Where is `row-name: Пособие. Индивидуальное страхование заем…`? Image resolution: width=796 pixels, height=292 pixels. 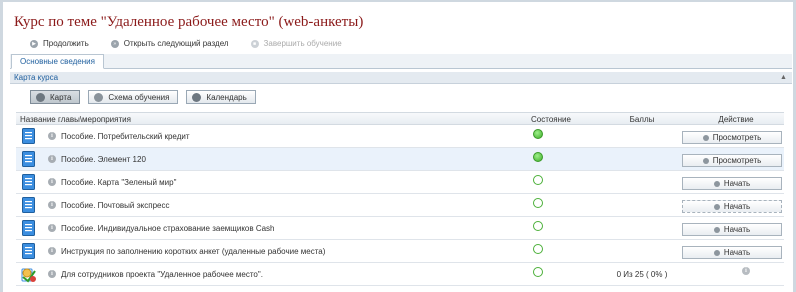 row-name: Пособие. Индивидуальное страхование заем… is located at coordinates (168, 228).